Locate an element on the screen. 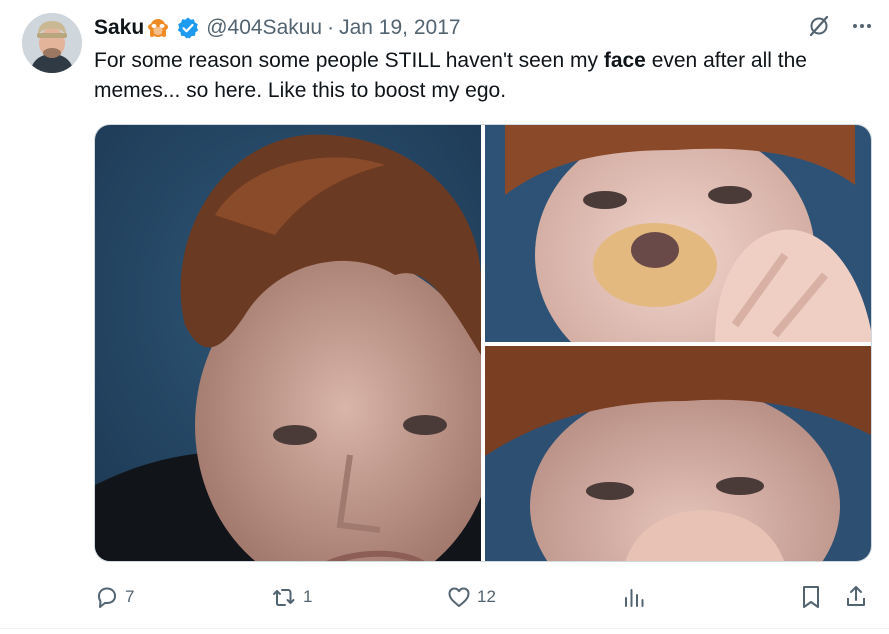  tweet-text-bold: face is located at coordinates (624, 60).